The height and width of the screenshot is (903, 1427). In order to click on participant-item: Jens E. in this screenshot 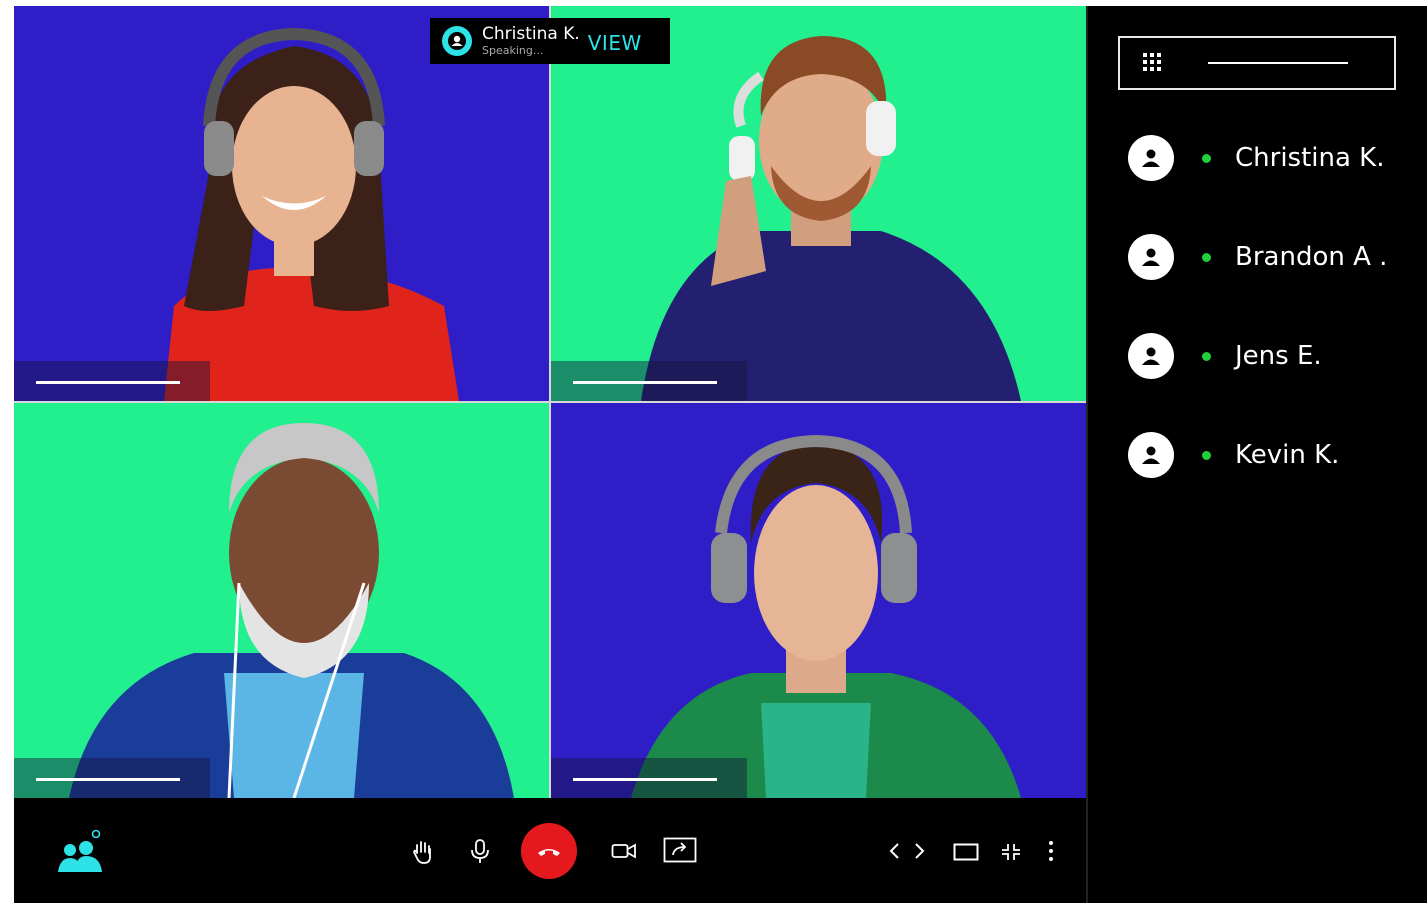, I will do `click(1225, 356)`.